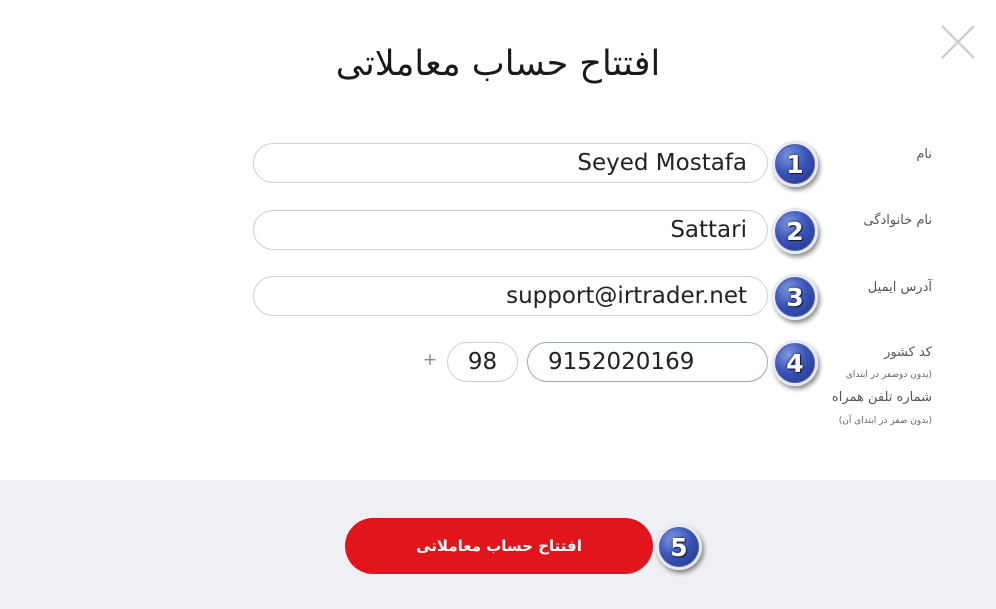 This screenshot has width=996, height=609. Describe the element at coordinates (499, 546) in the screenshot. I see `open-account-button: افتتاح حساب معاملاتی` at that location.